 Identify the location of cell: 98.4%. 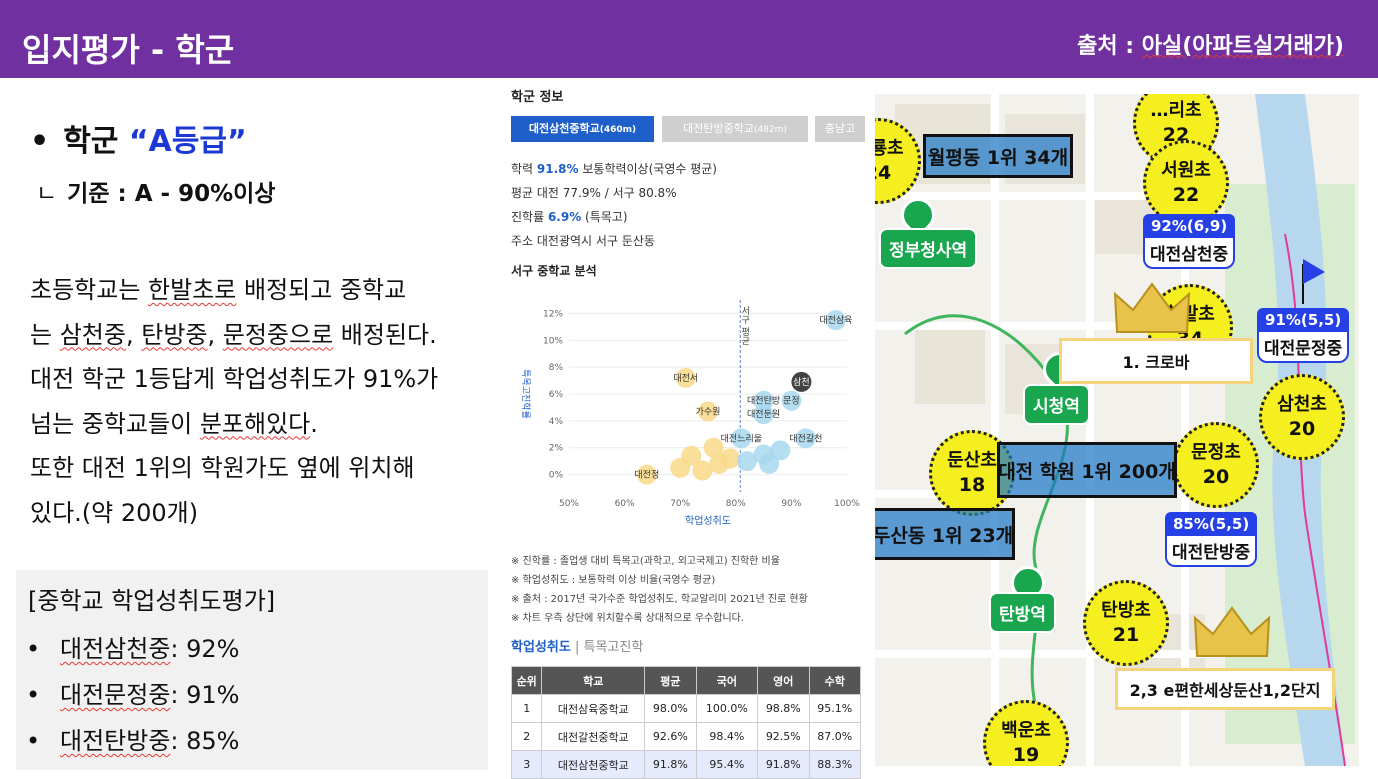
(727, 736).